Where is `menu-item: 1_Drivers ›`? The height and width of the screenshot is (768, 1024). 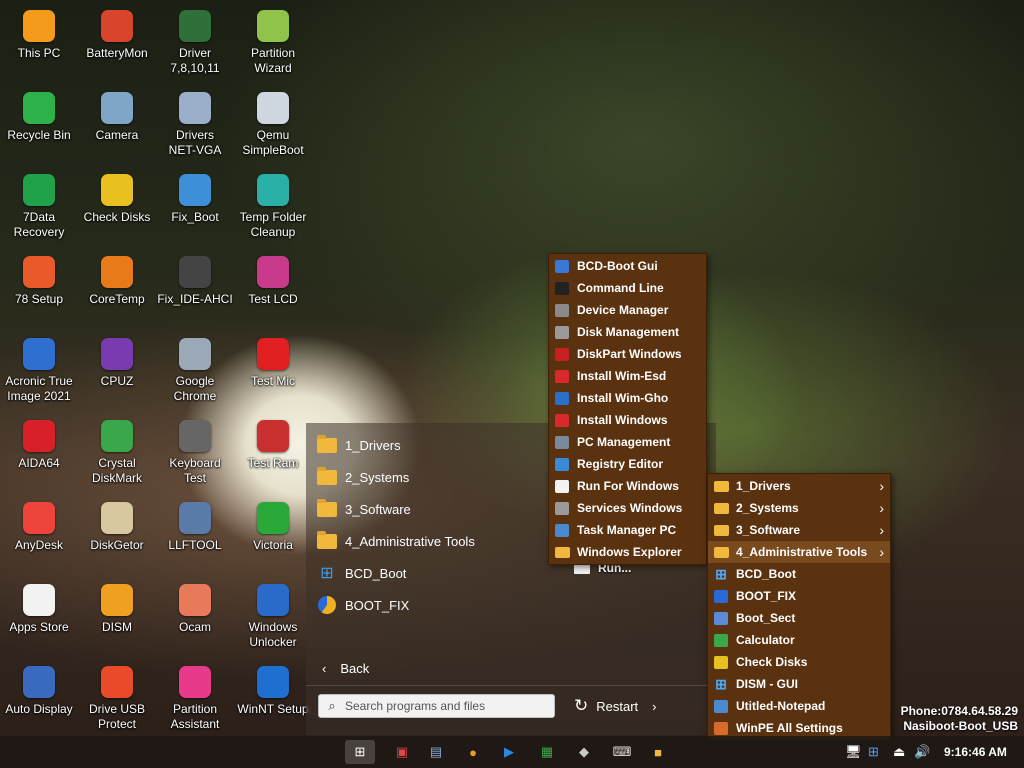 menu-item: 1_Drivers › is located at coordinates (799, 486).